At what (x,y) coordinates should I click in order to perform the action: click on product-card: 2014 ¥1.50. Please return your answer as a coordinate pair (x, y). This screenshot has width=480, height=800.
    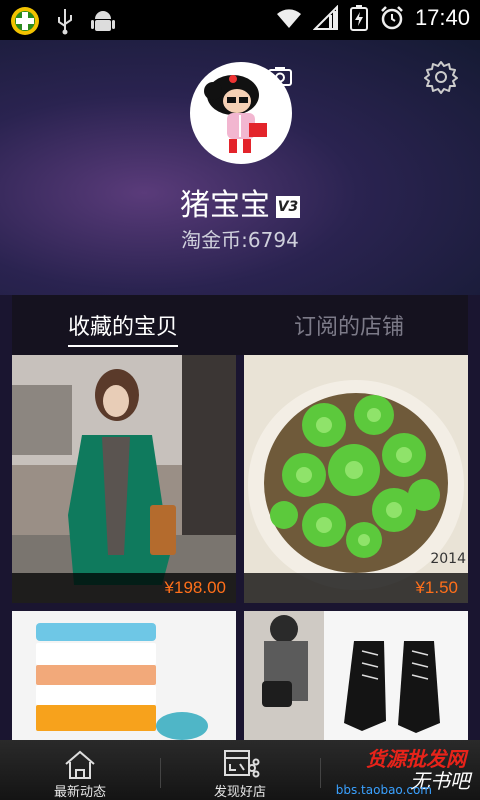
    Looking at the image, I should click on (356, 479).